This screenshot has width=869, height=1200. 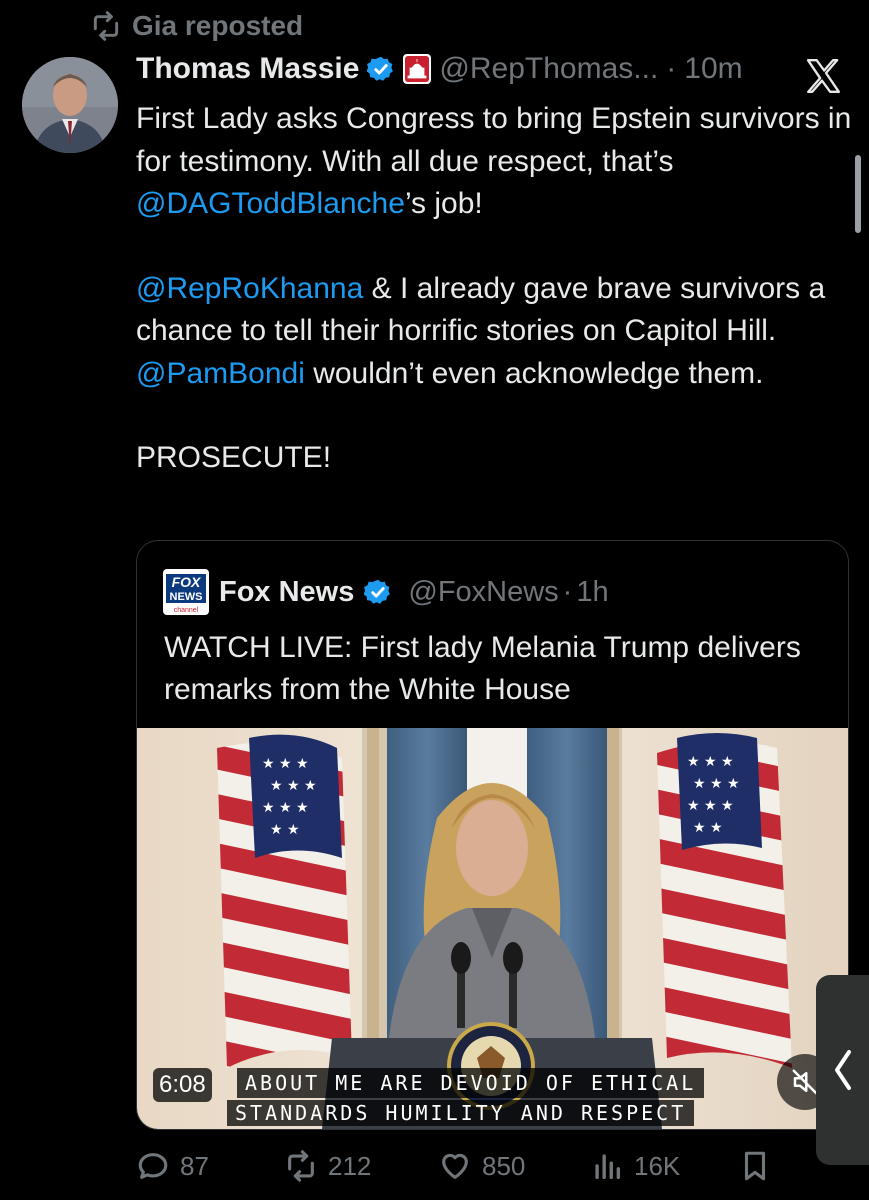 What do you see at coordinates (657, 1165) in the screenshot?
I see `view-count: 16K` at bounding box center [657, 1165].